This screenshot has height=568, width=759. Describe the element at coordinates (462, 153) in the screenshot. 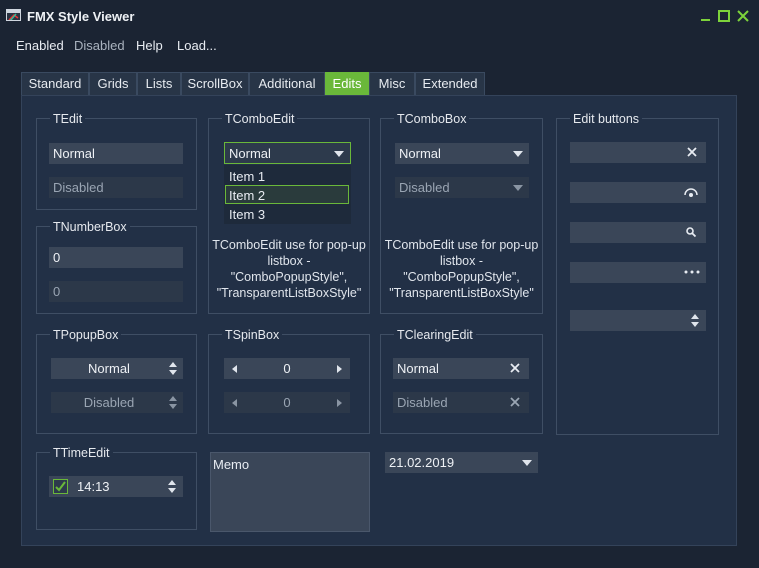

I see `tcombobox-normal: Normal` at that location.